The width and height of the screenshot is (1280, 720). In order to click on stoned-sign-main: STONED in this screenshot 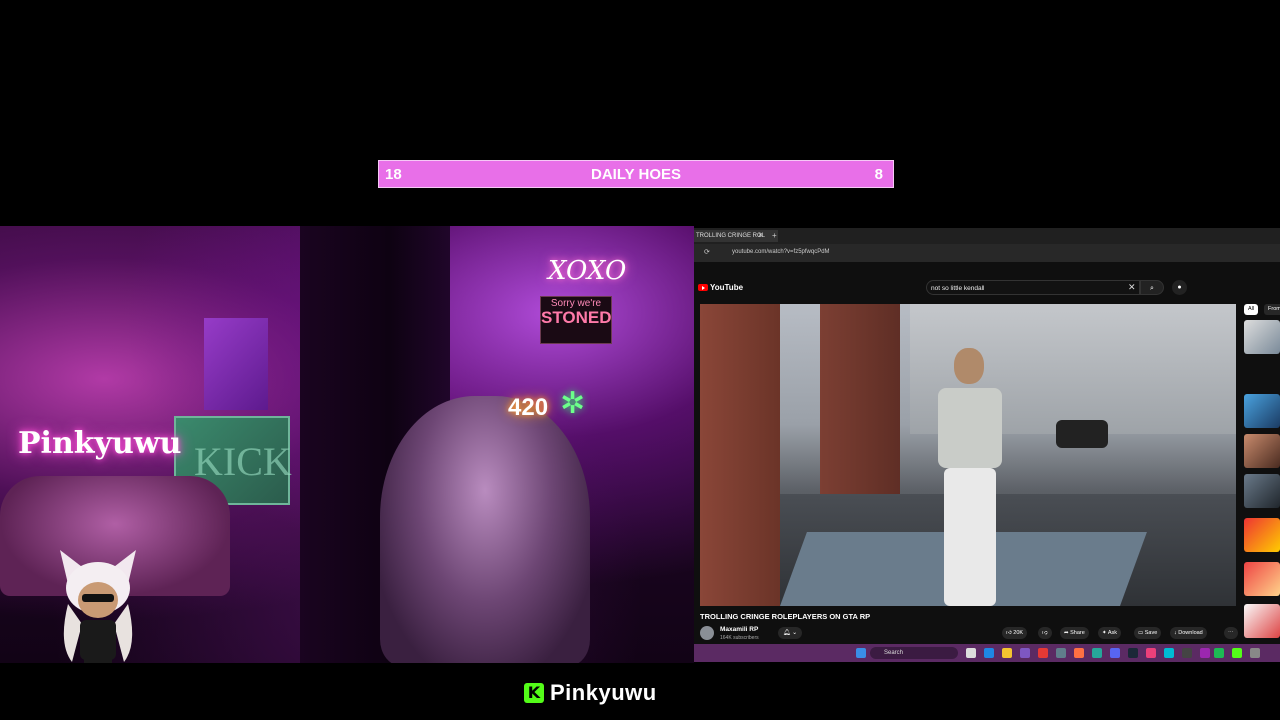, I will do `click(576, 317)`.